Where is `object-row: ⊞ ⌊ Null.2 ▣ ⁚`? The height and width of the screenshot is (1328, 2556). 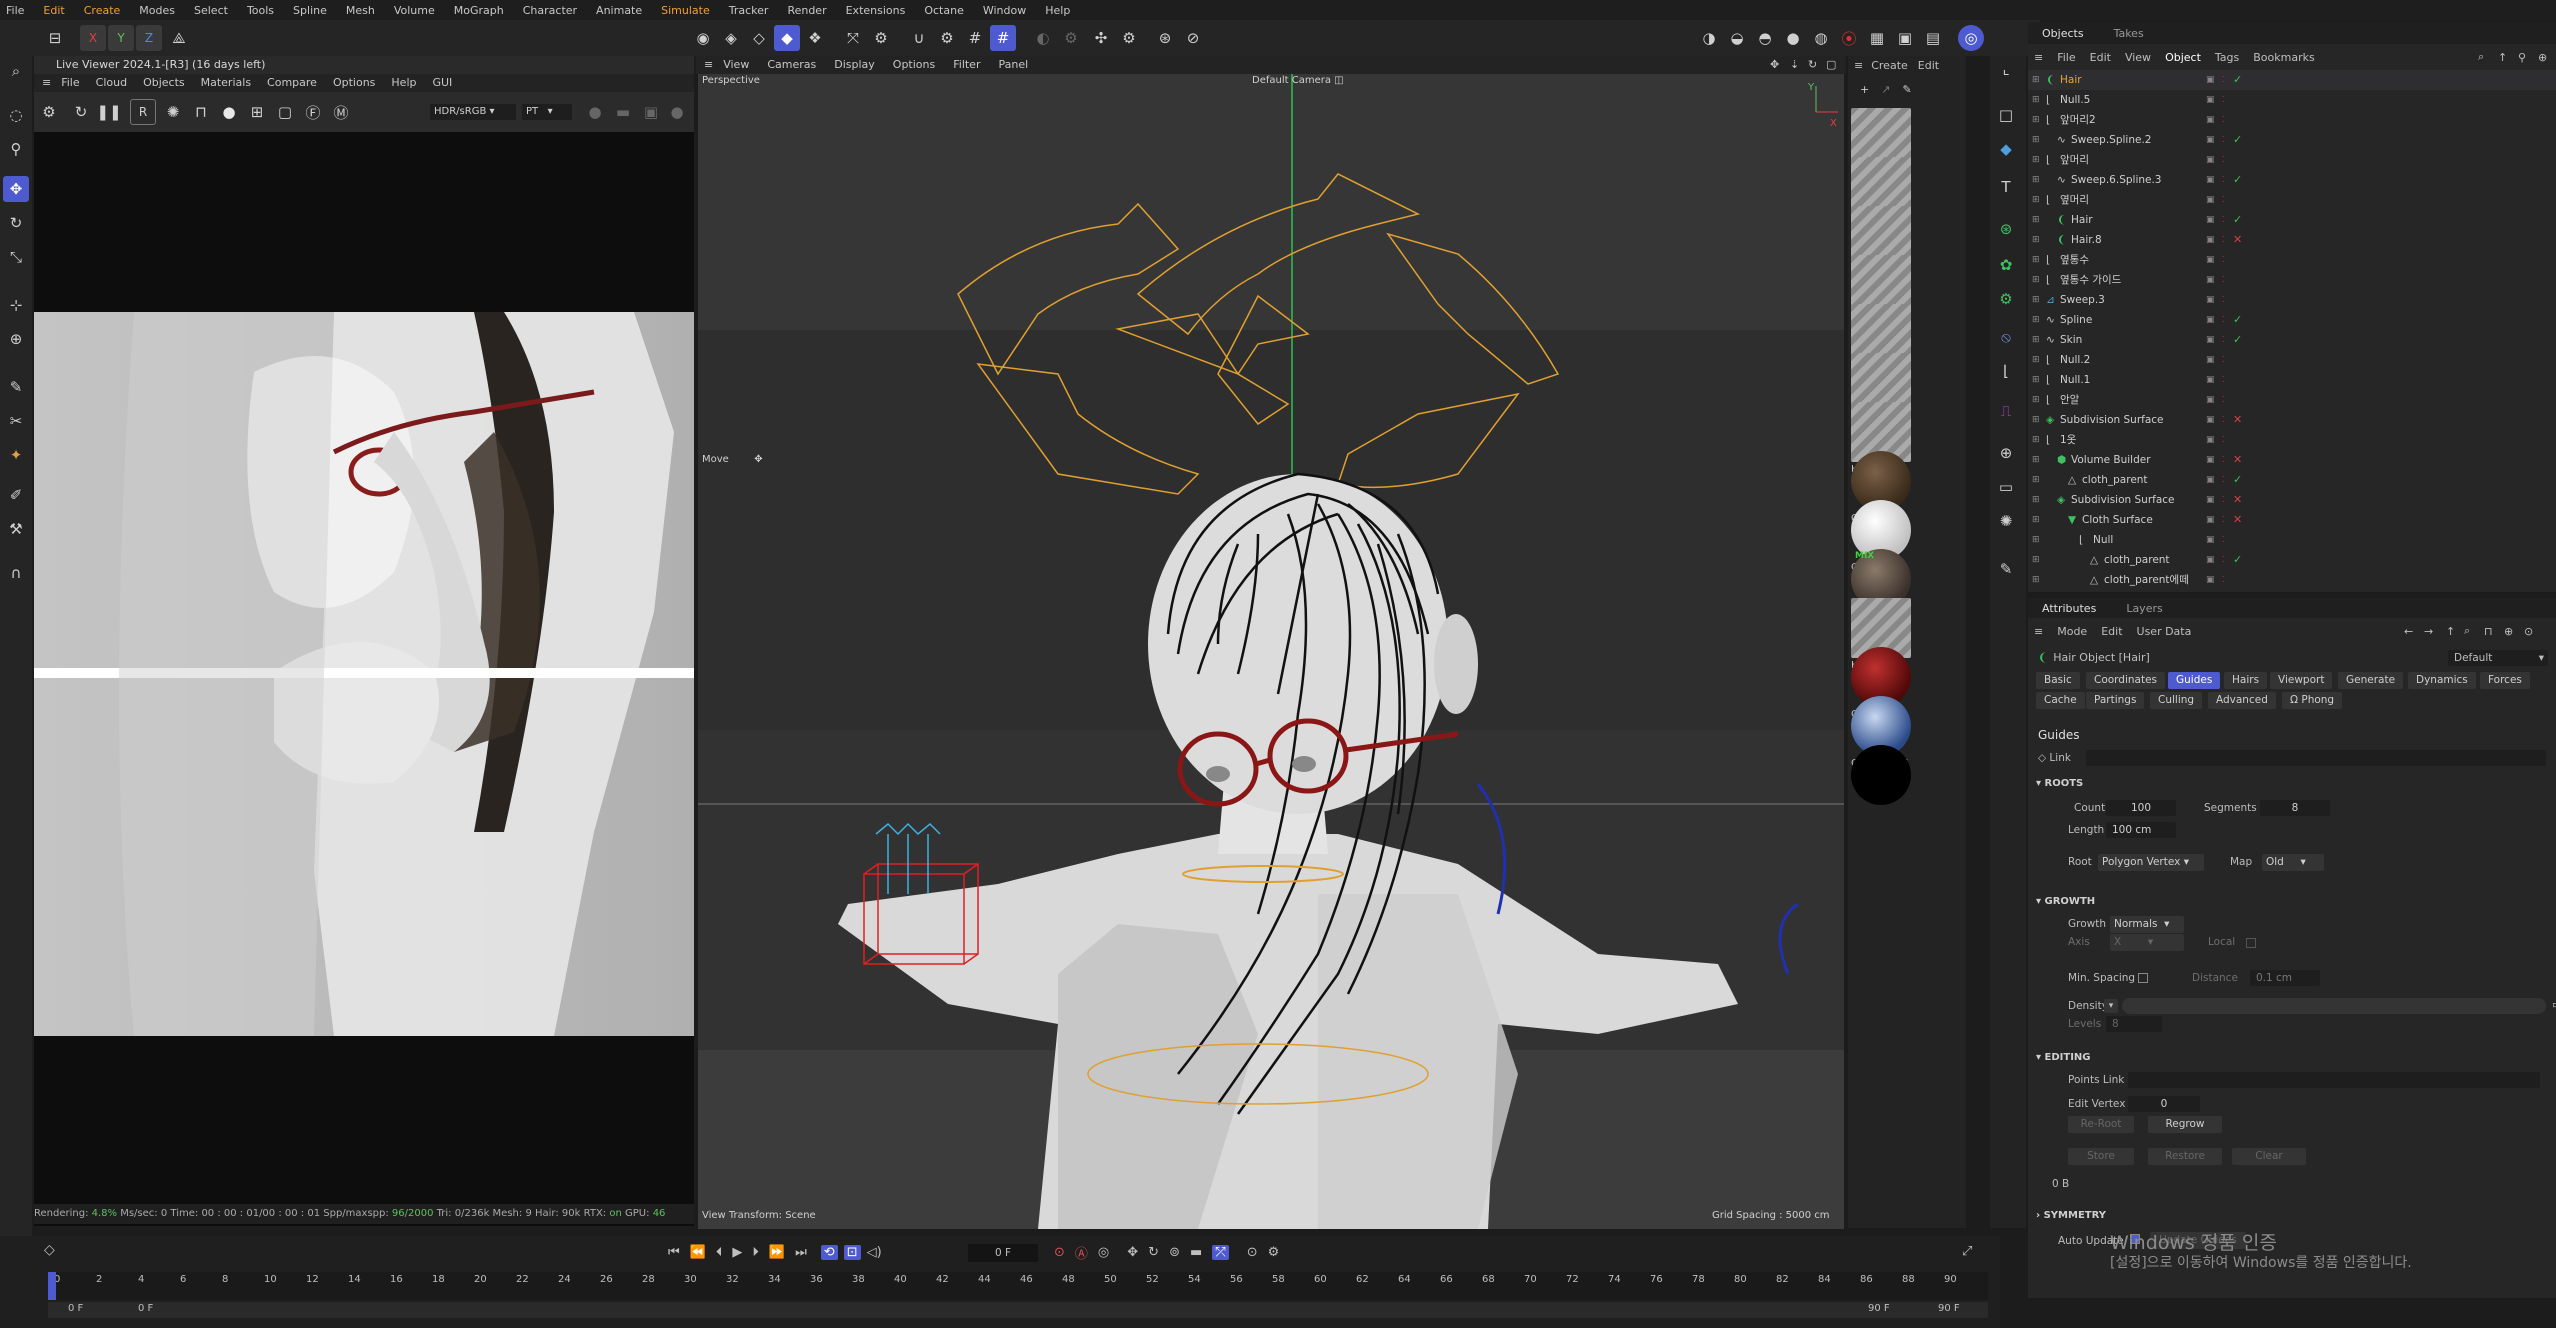
object-row: ⊞ ⌊ Null.2 ▣ ⁚ is located at coordinates (2292, 360).